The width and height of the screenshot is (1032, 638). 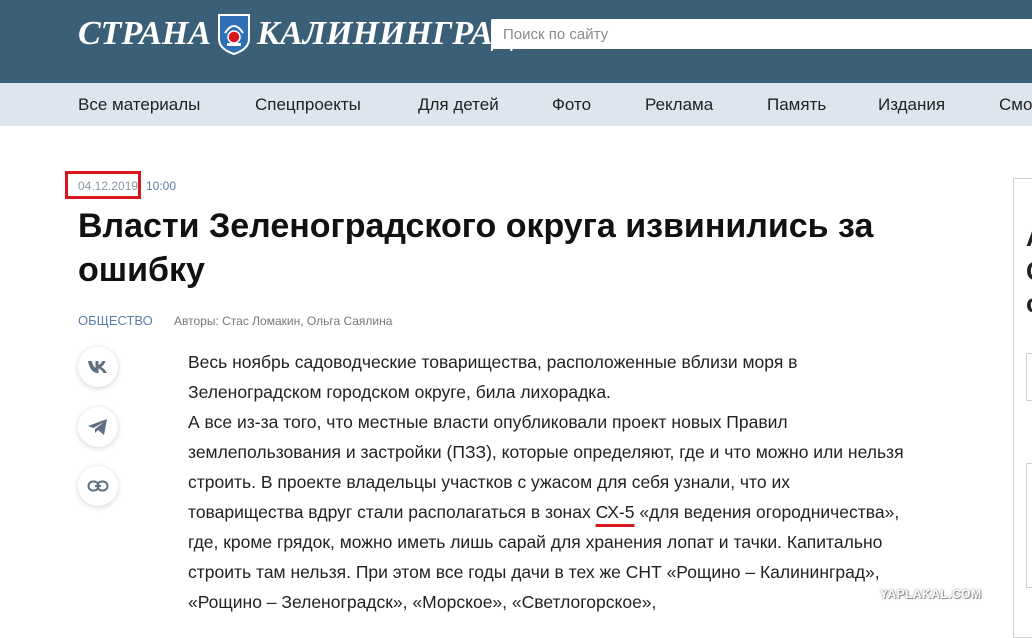 What do you see at coordinates (931, 594) in the screenshot?
I see `watermark: YAPLAKAL.COM` at bounding box center [931, 594].